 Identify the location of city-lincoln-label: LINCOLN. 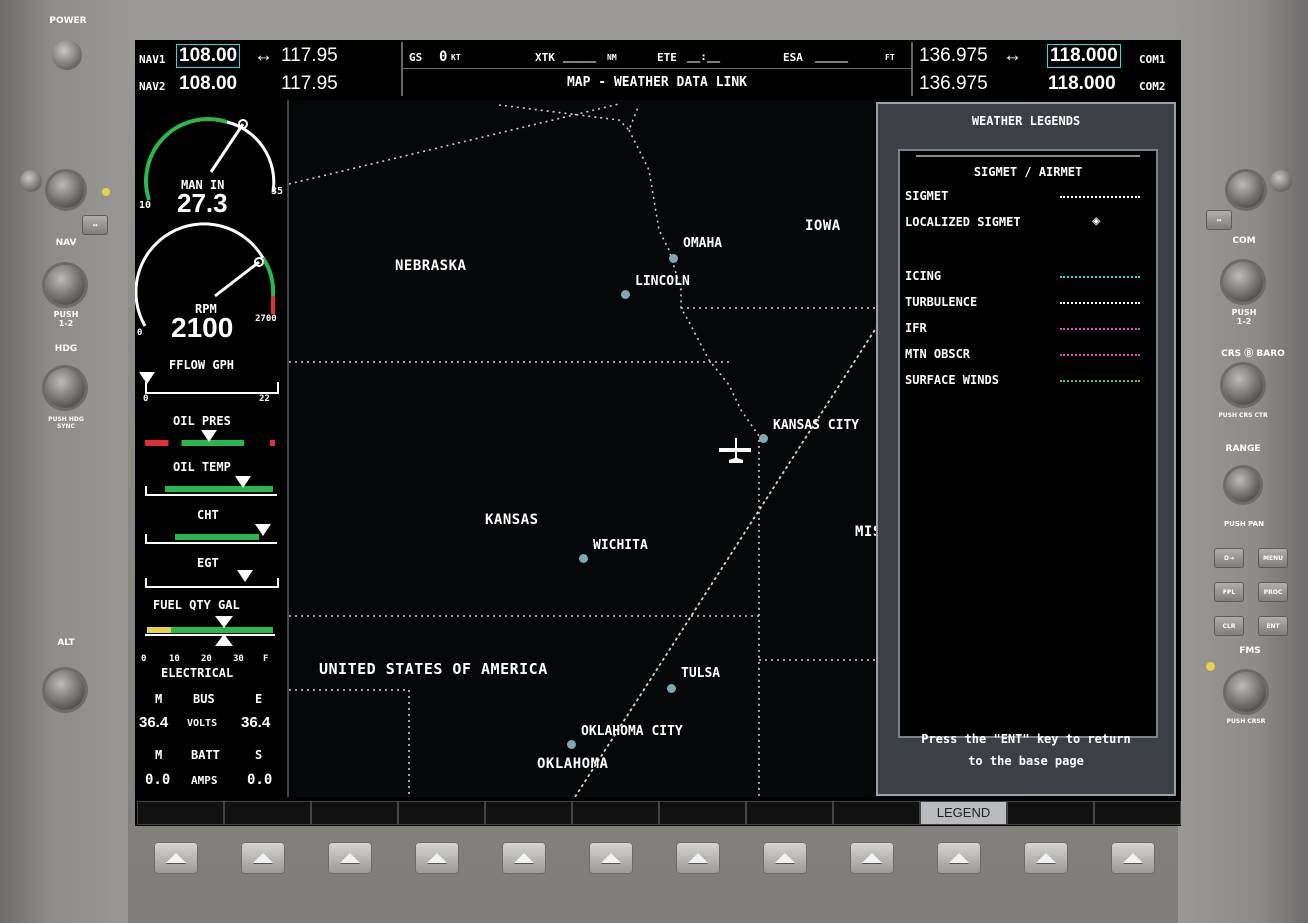
(662, 281).